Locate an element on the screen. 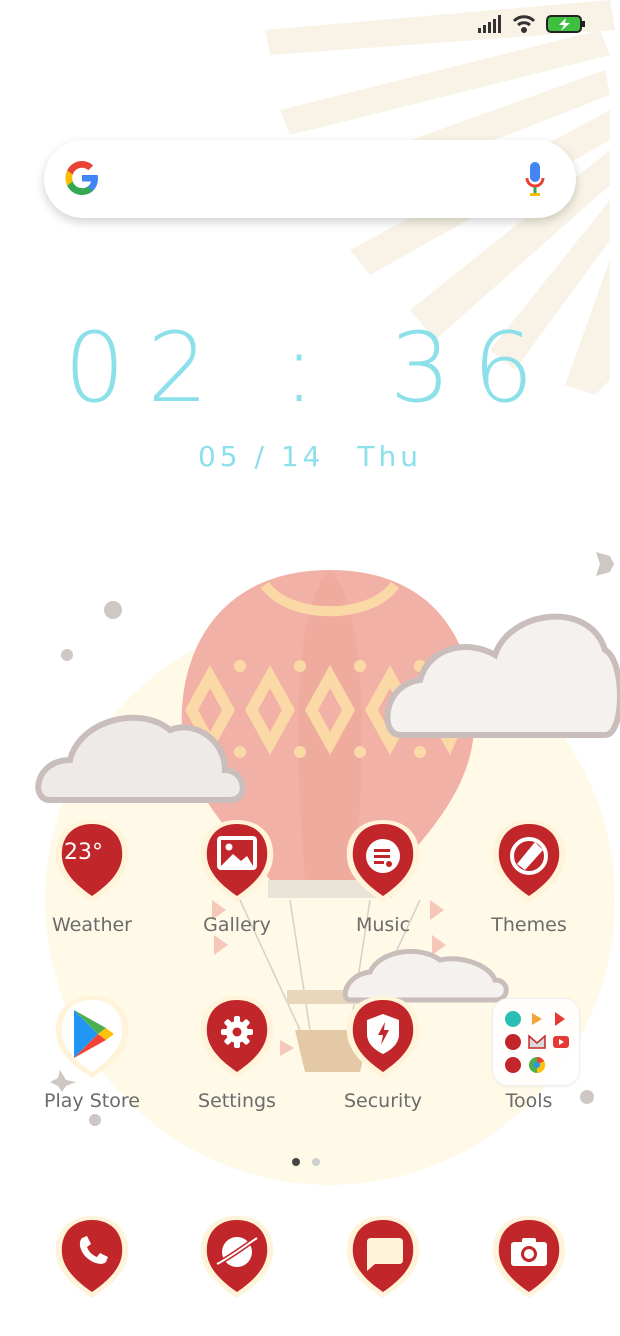 Image resolution: width=620 pixels, height=1336 pixels. app-label: Music is located at coordinates (383, 925).